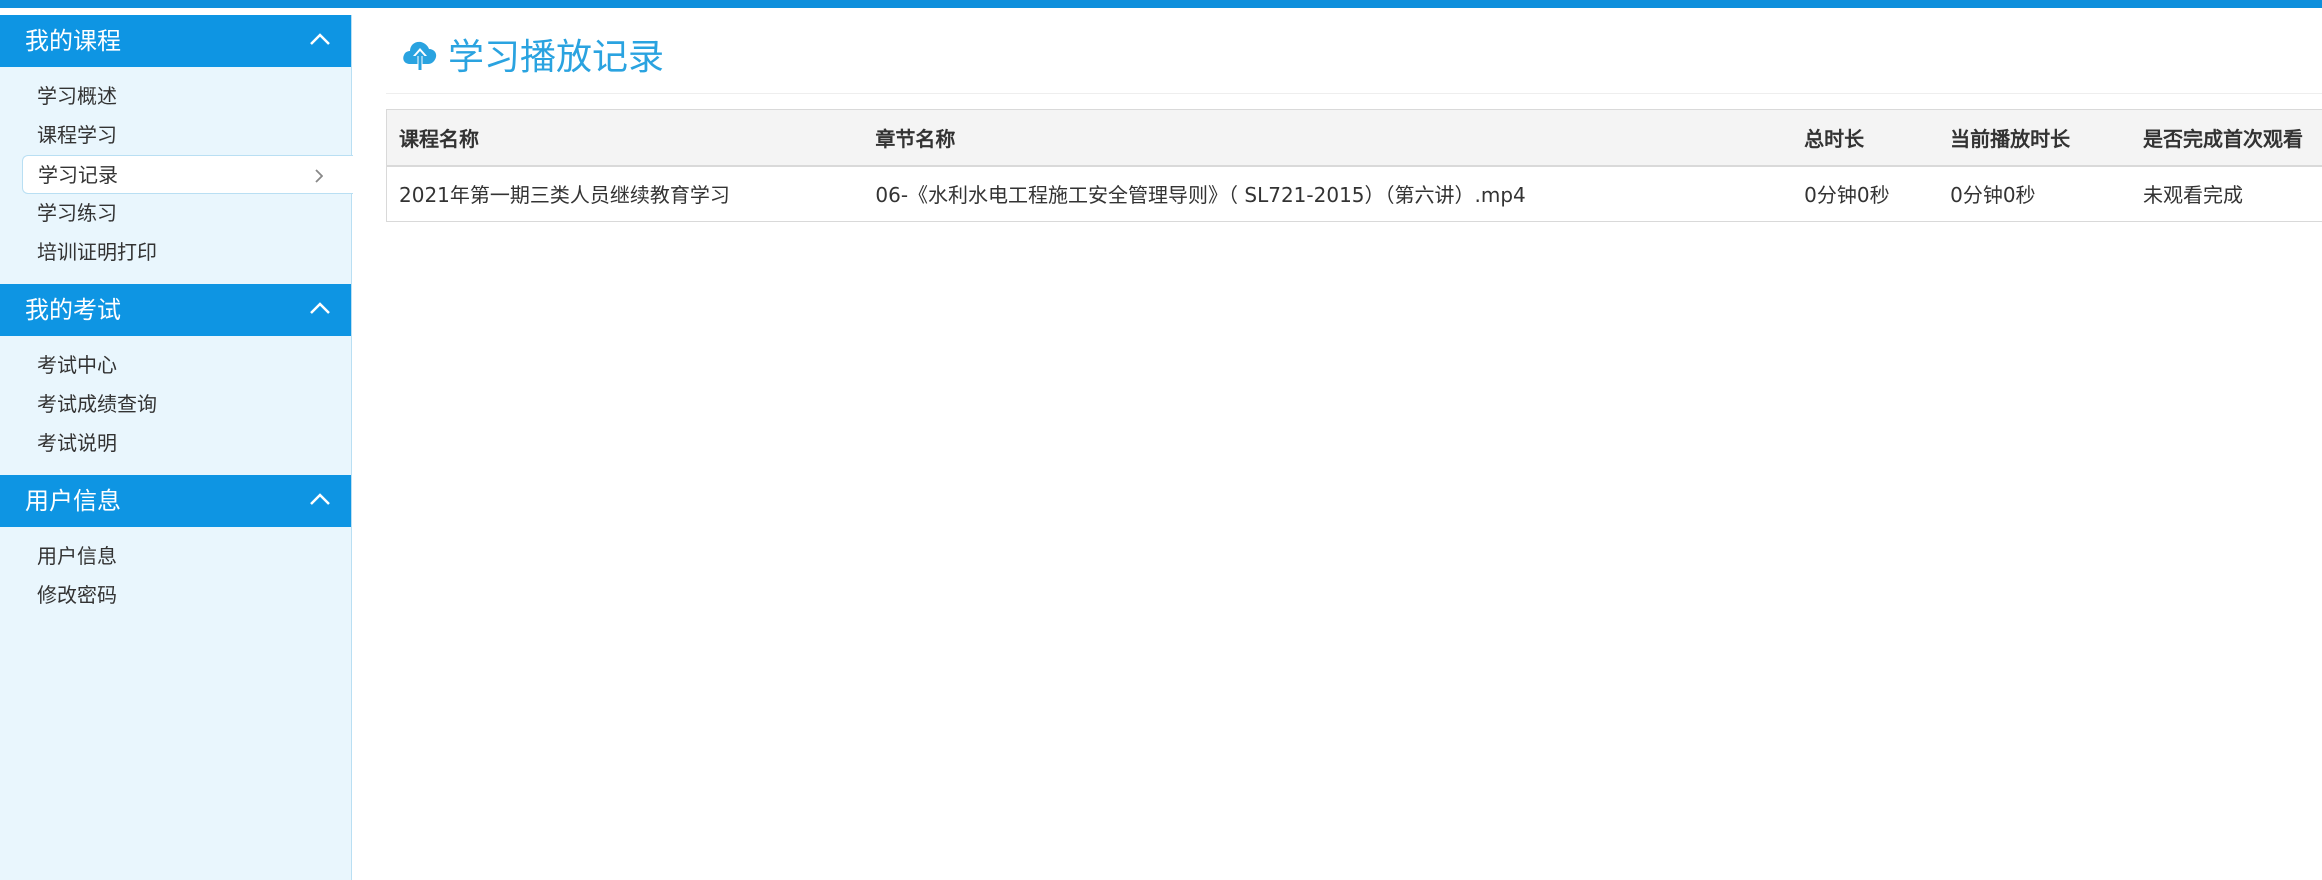 The image size is (2322, 880). Describe the element at coordinates (175, 41) in the screenshot. I see `section-header-my-courses: 我的课程` at that location.